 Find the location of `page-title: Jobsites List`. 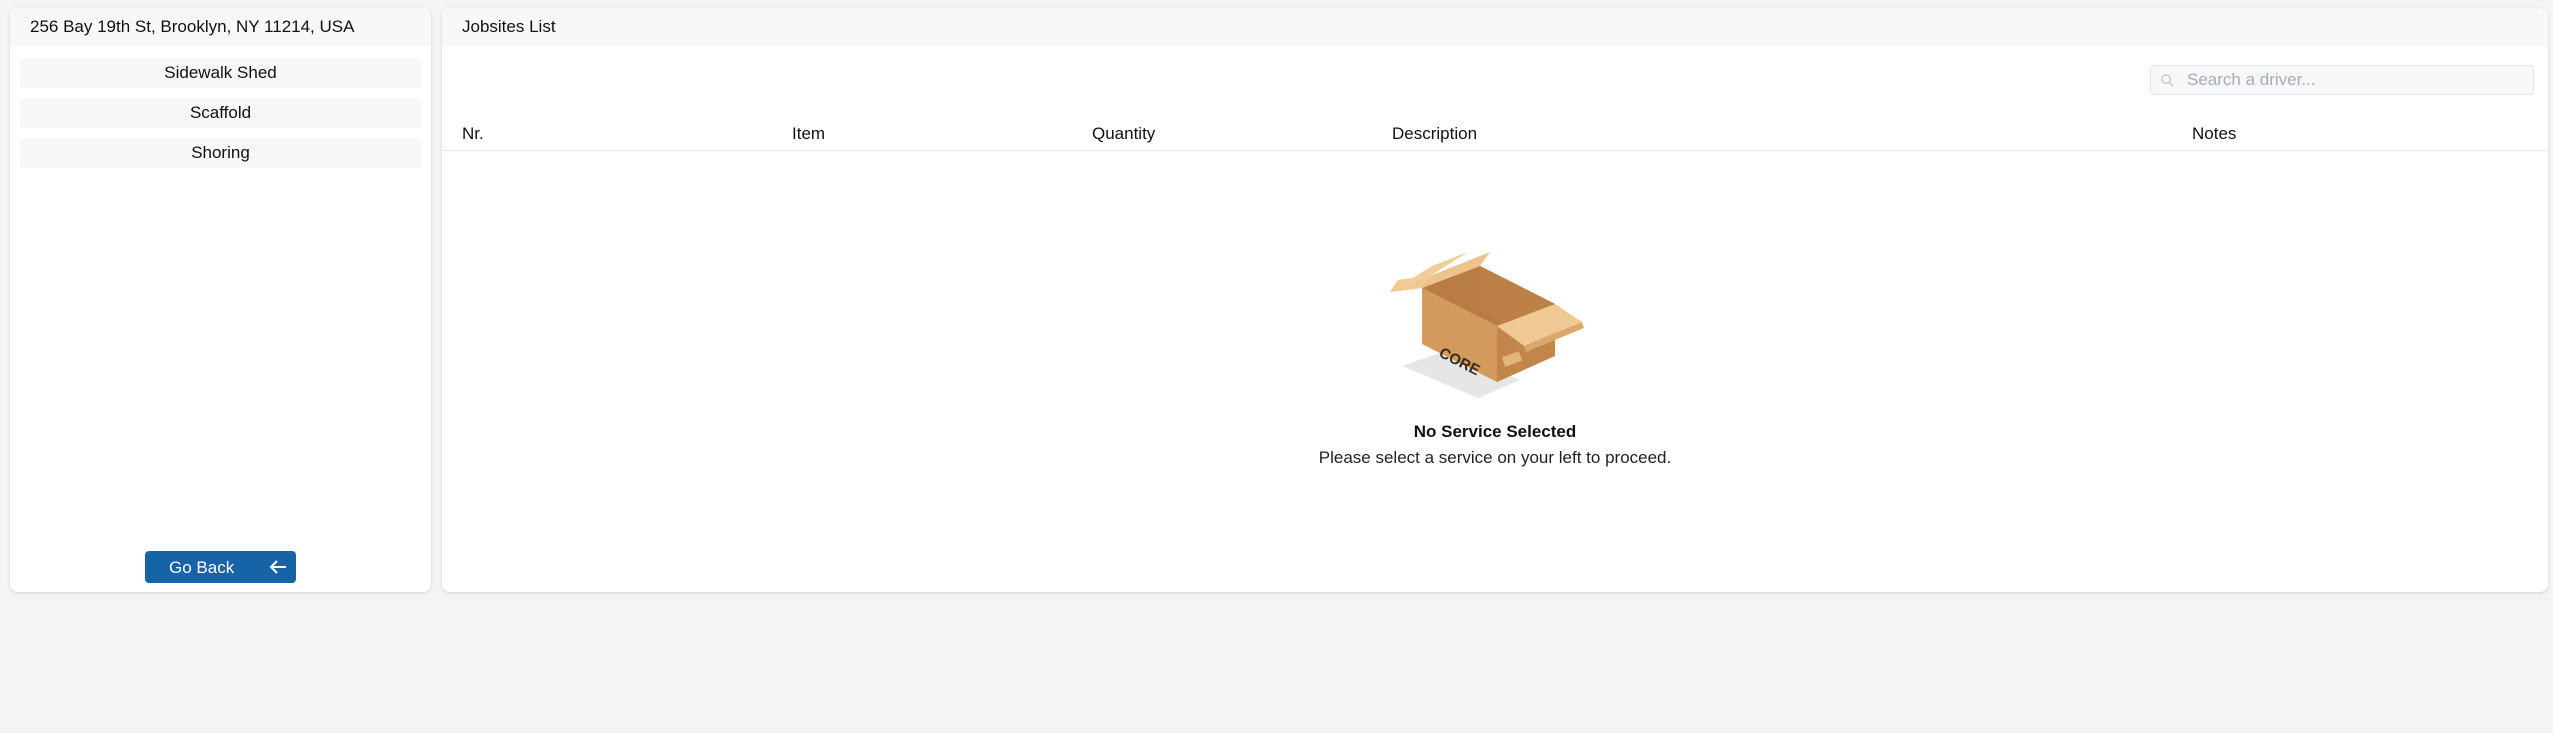

page-title: Jobsites List is located at coordinates (1495, 27).